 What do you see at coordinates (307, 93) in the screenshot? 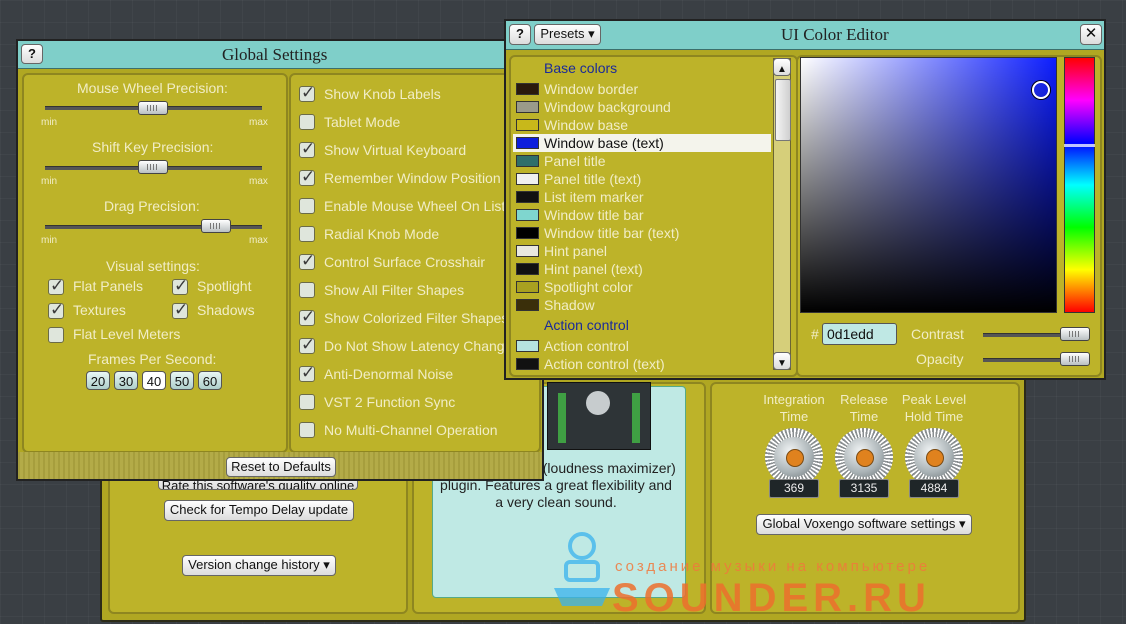
I see `show-knob-labels-checkbox` at bounding box center [307, 93].